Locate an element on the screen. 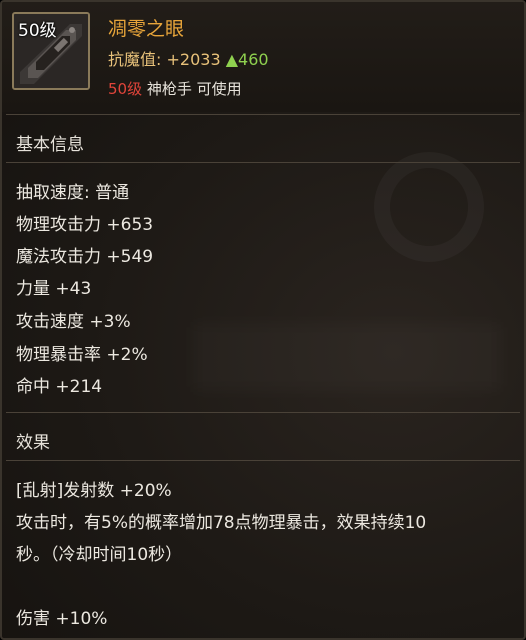 The width and height of the screenshot is (526, 640). attribute-physical-attack: 物理攻击力 +653 is located at coordinates (85, 225).